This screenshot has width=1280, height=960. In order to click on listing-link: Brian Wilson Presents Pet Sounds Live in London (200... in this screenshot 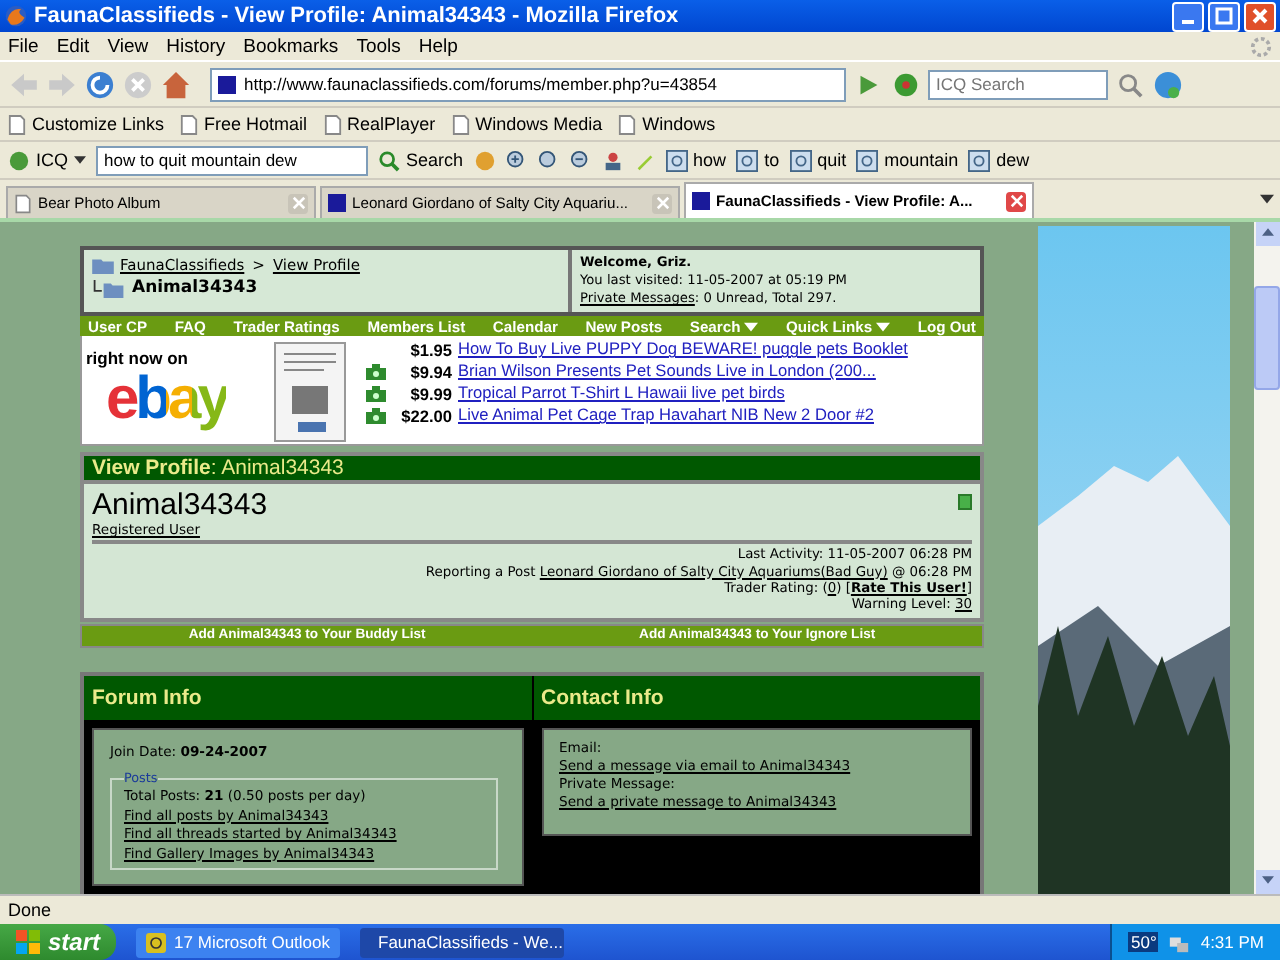, I will do `click(667, 371)`.